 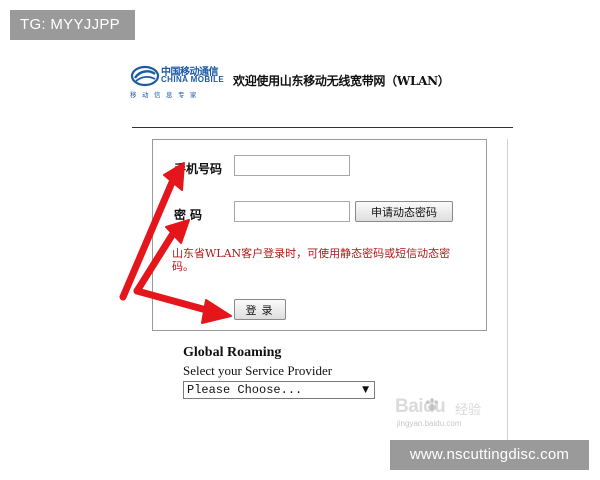 What do you see at coordinates (145, 76) in the screenshot?
I see `china-mobile-logo-icon` at bounding box center [145, 76].